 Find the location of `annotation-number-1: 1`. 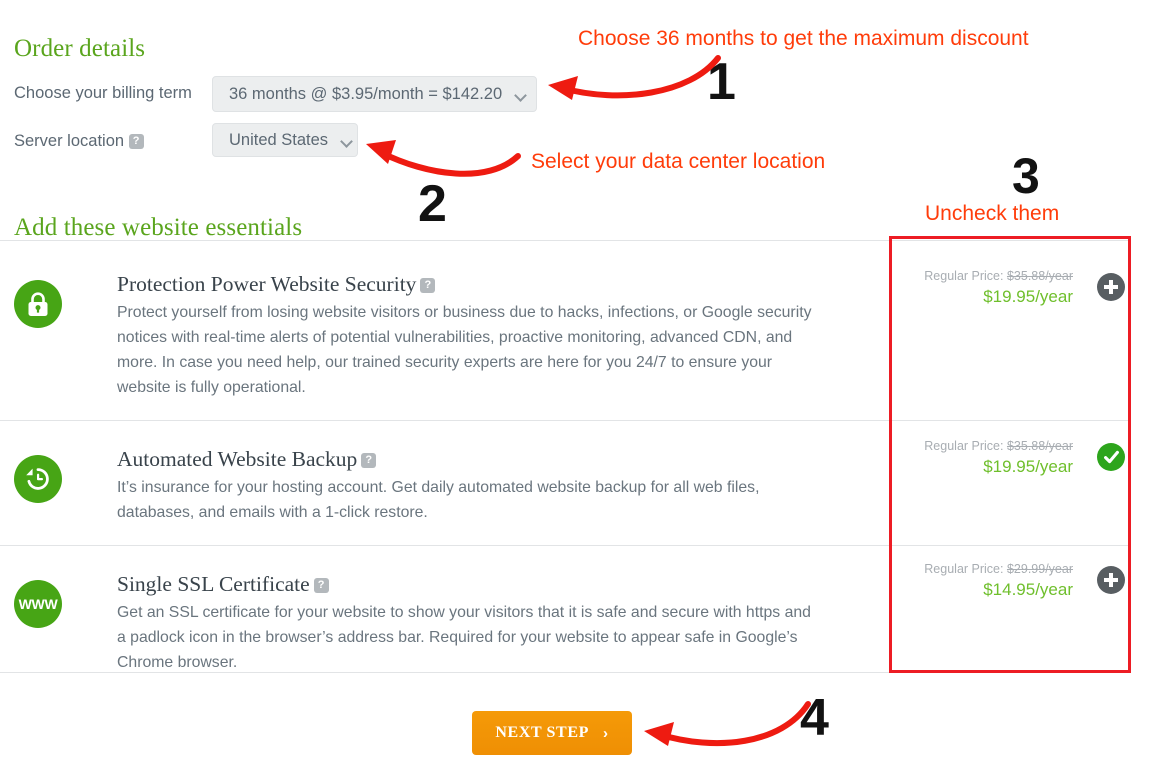

annotation-number-1: 1 is located at coordinates (721, 82).